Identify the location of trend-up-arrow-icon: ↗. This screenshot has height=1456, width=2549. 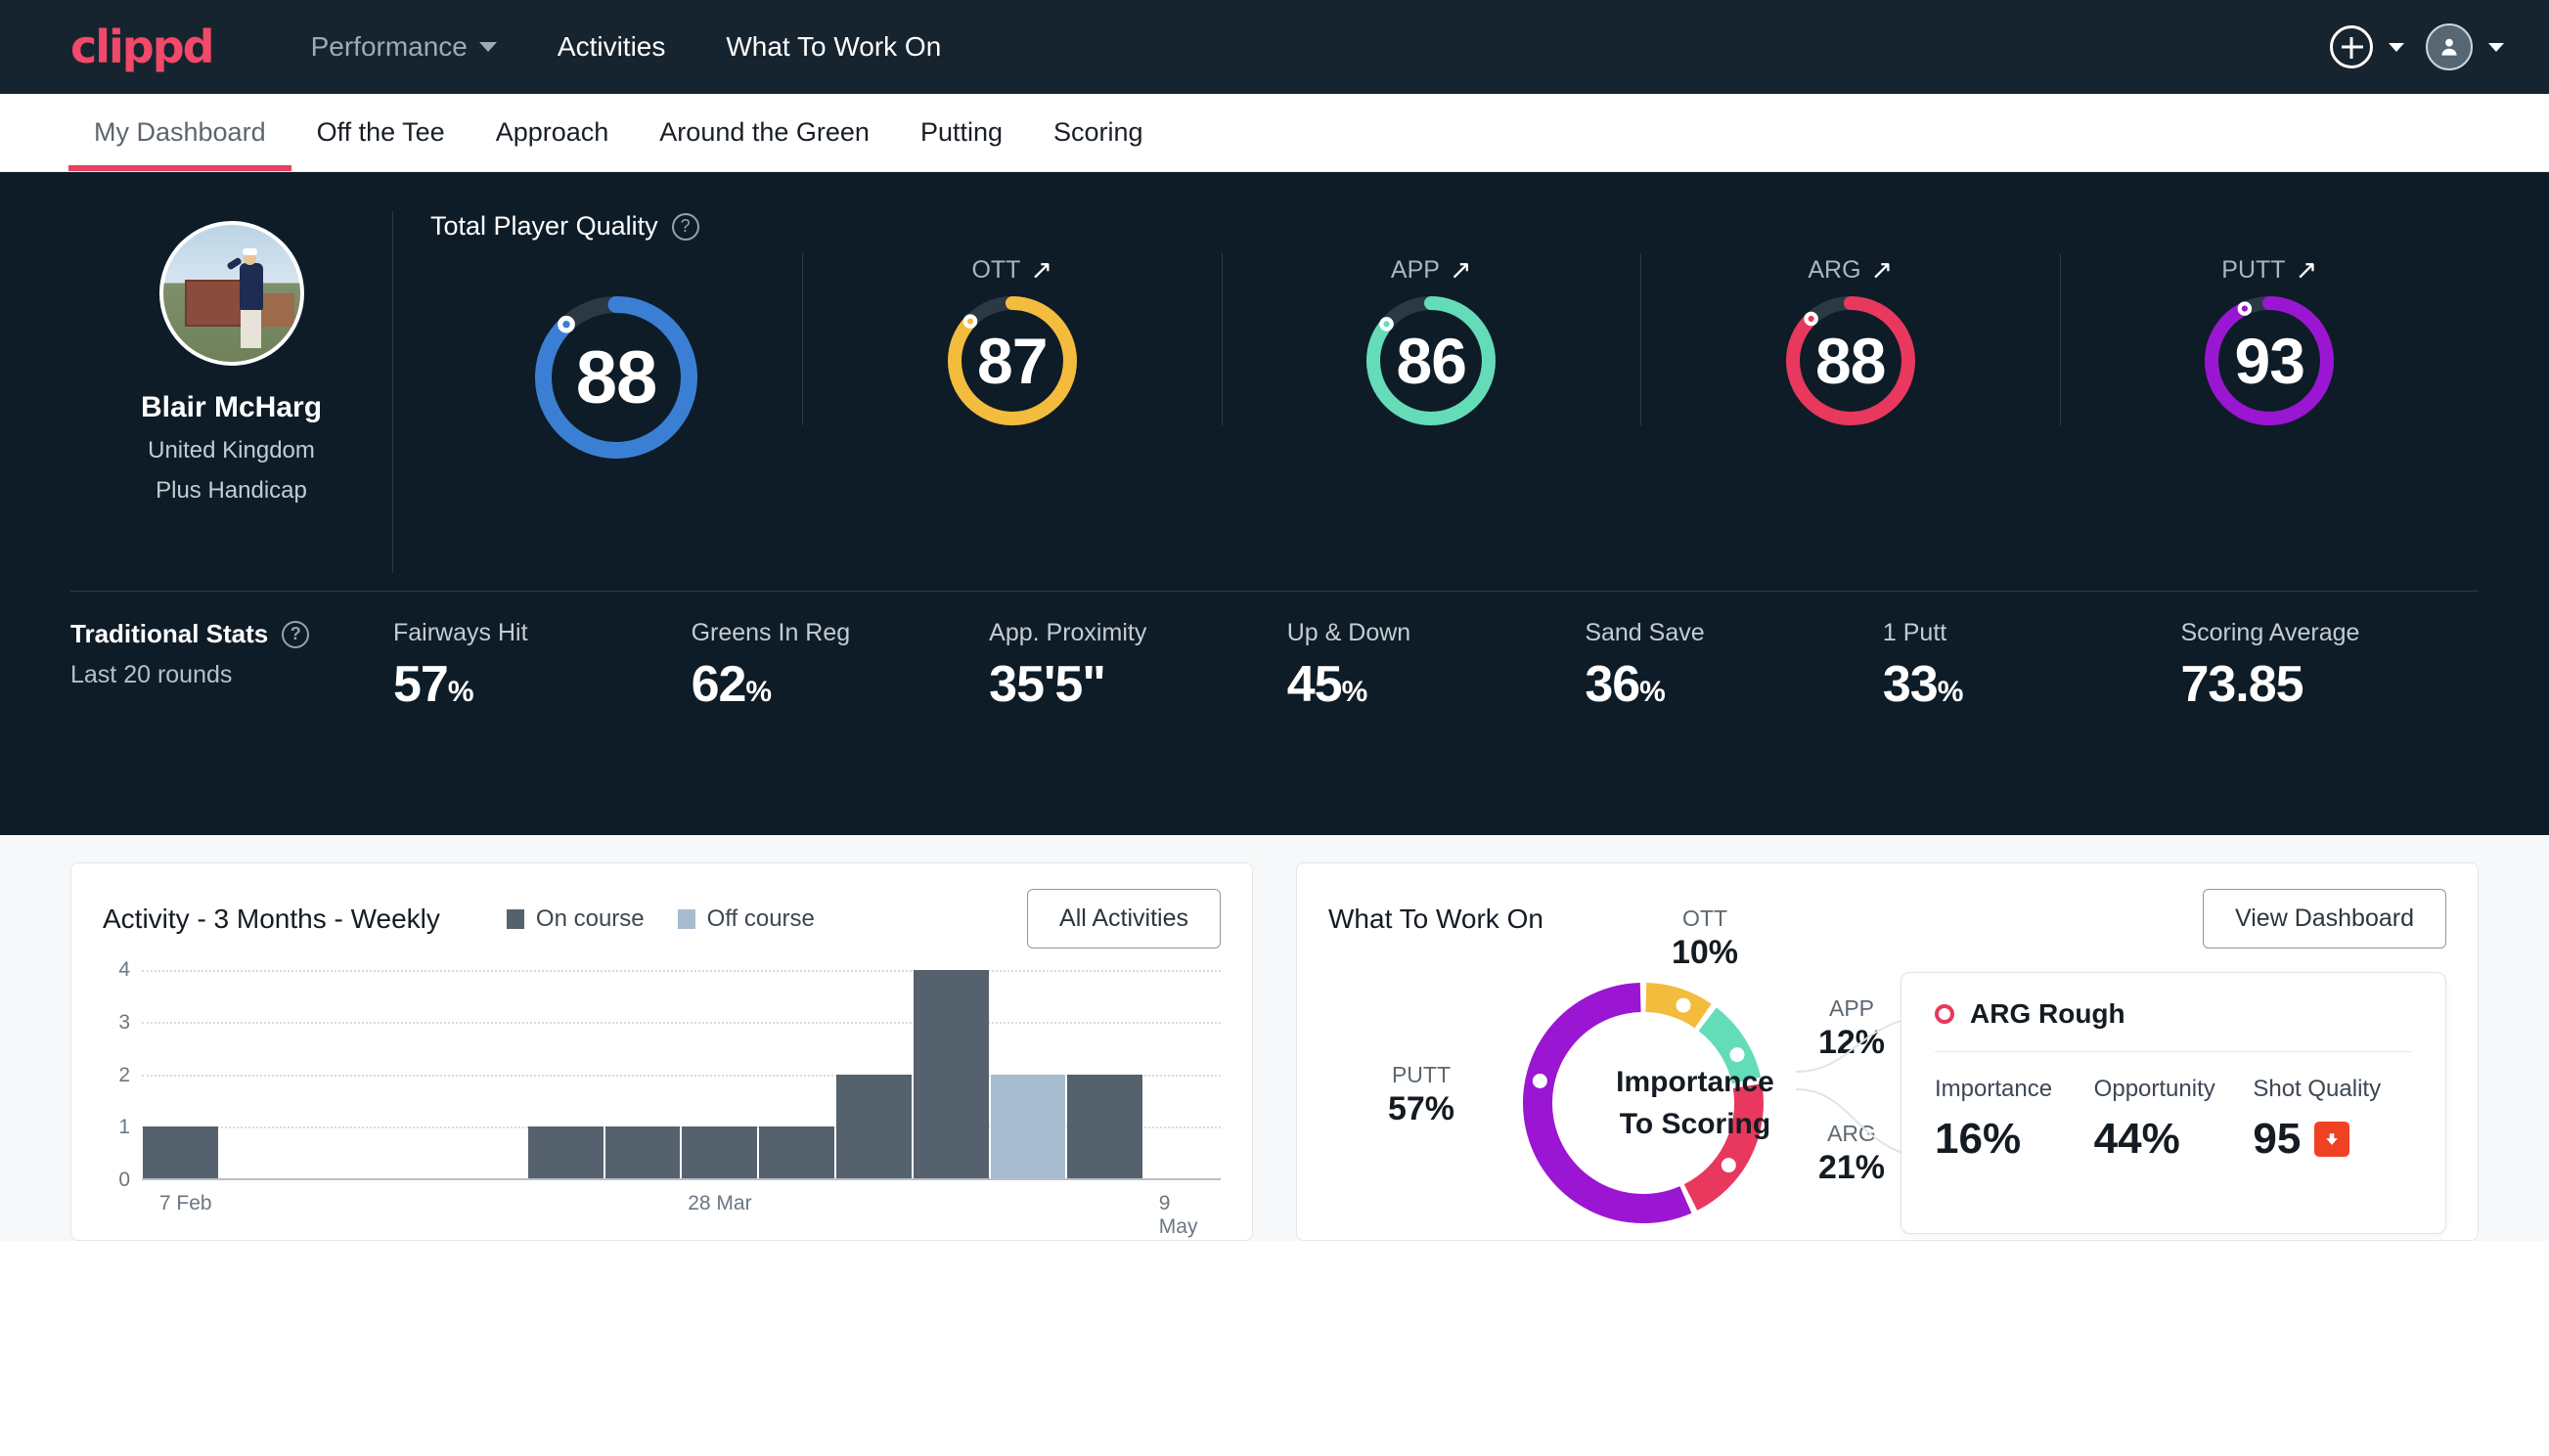
(2306, 269).